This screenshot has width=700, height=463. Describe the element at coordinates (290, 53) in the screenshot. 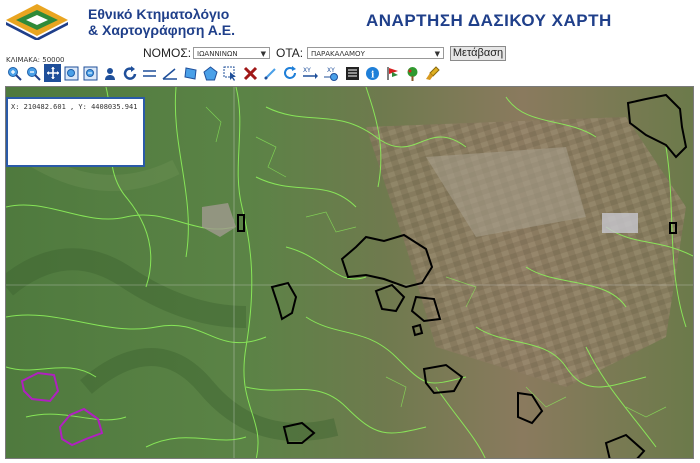

I see `ota-label: ΟΤΑ:` at that location.